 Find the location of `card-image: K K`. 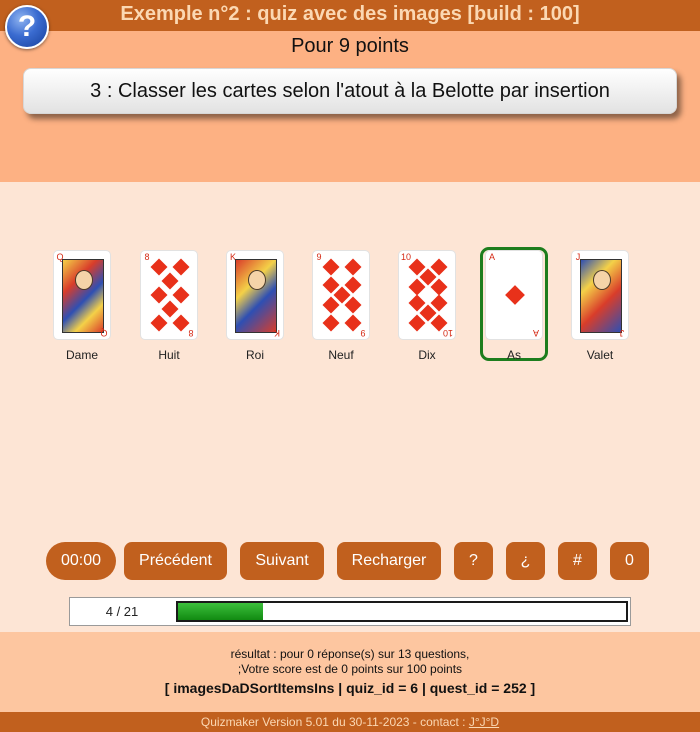

card-image: K K is located at coordinates (255, 295).